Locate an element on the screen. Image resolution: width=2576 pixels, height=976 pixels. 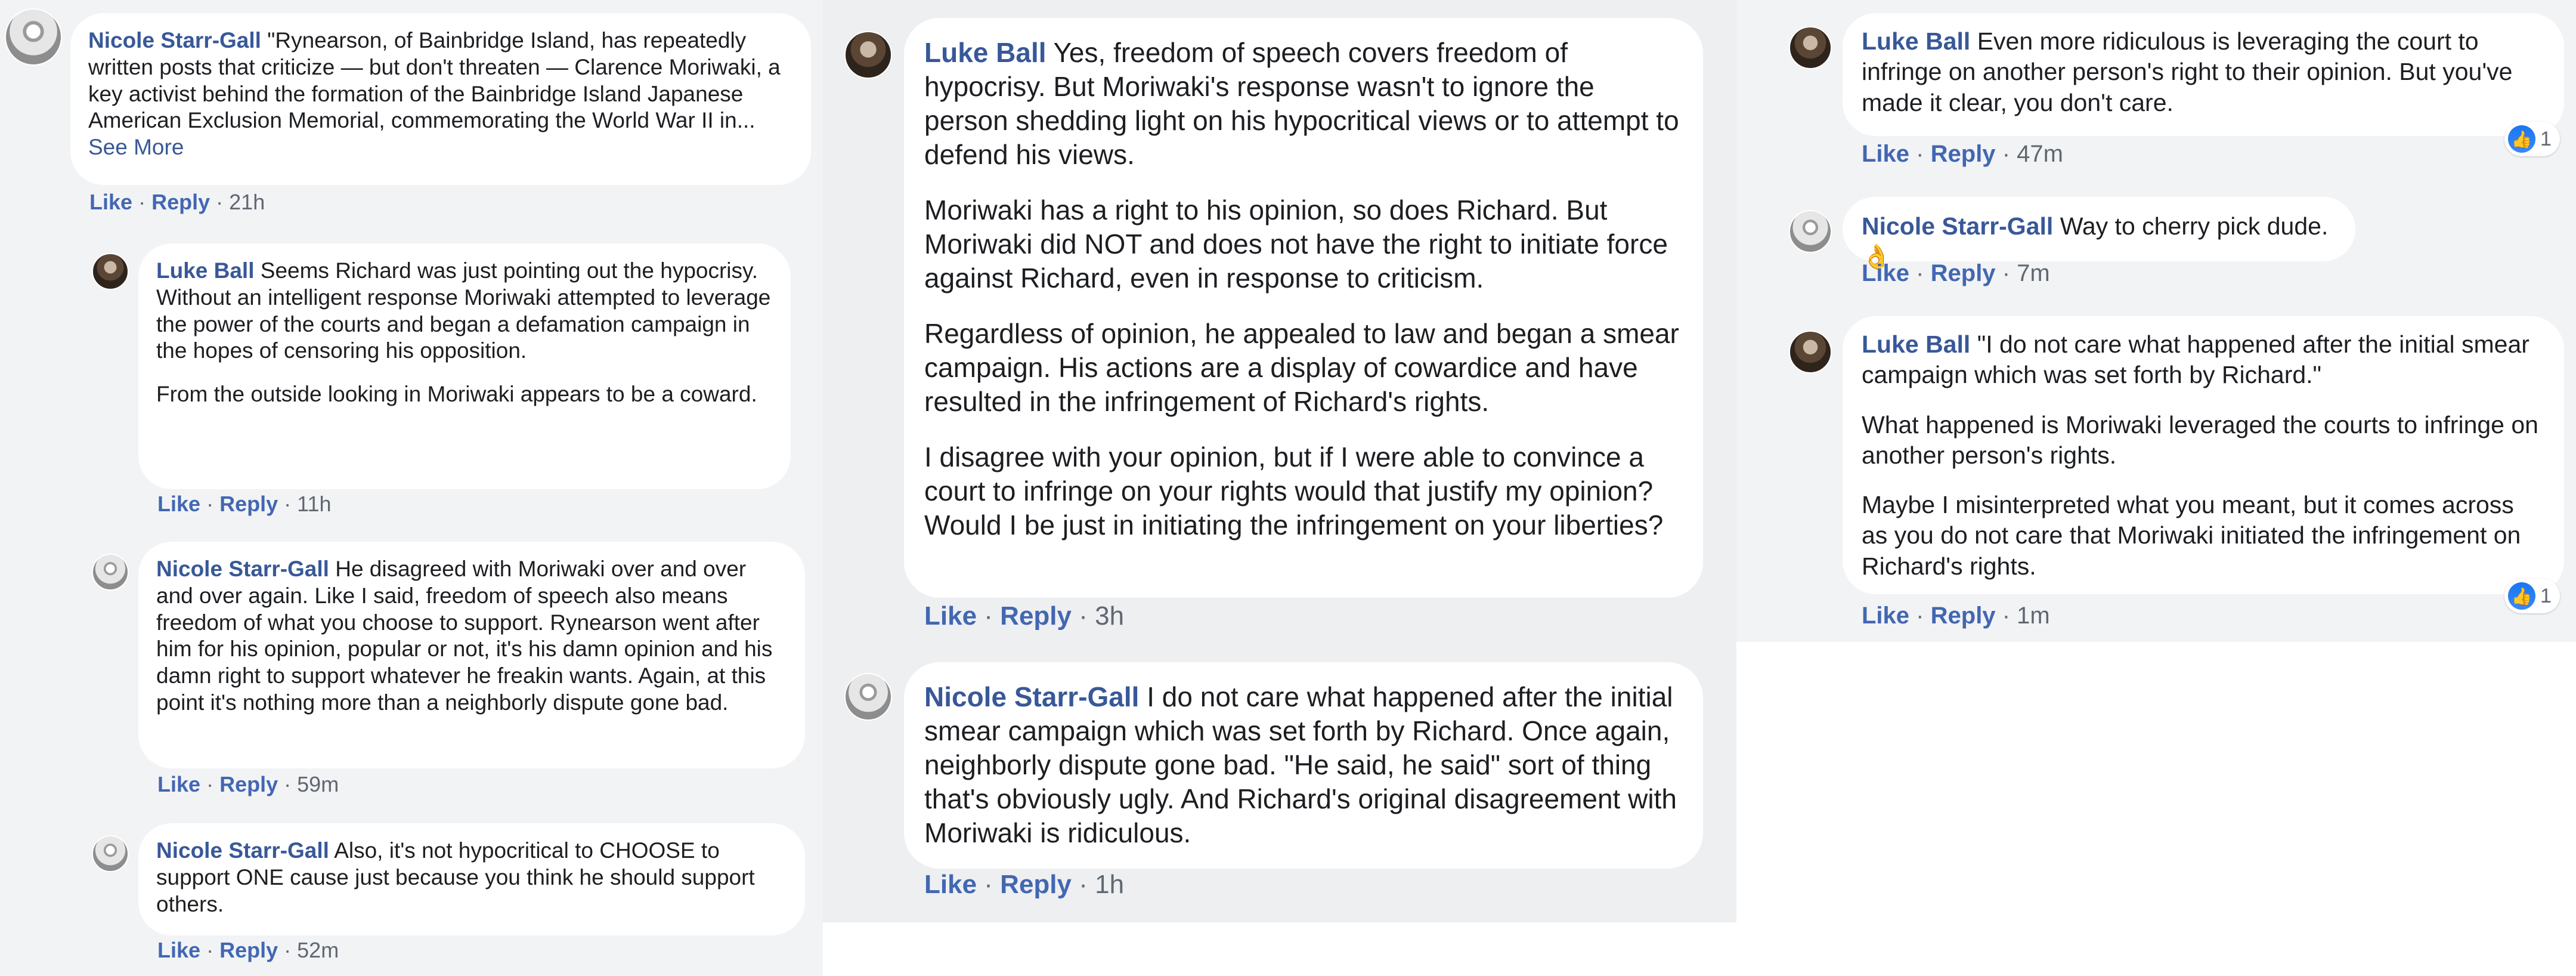
comment-actions: Like · Reply · 3h is located at coordinates (1024, 616).